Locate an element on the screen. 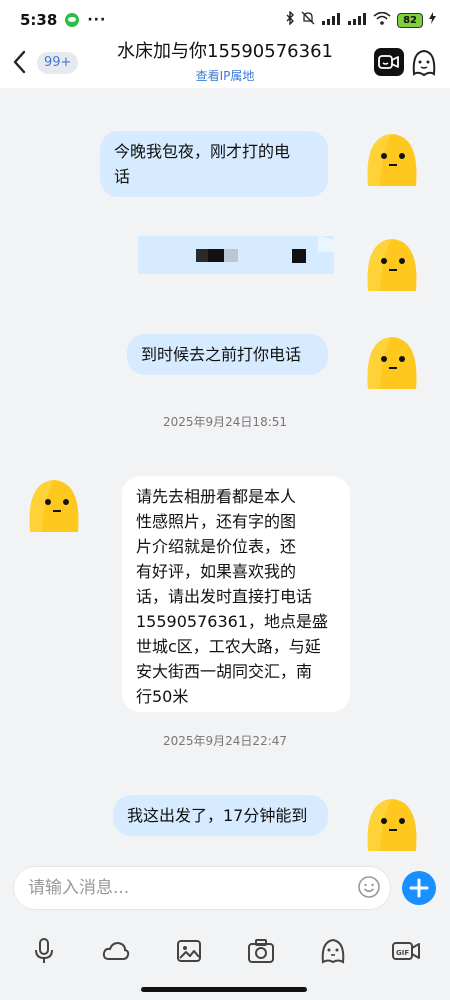  message-line: 安大街西一胡同交汇，南 is located at coordinates (224, 671).